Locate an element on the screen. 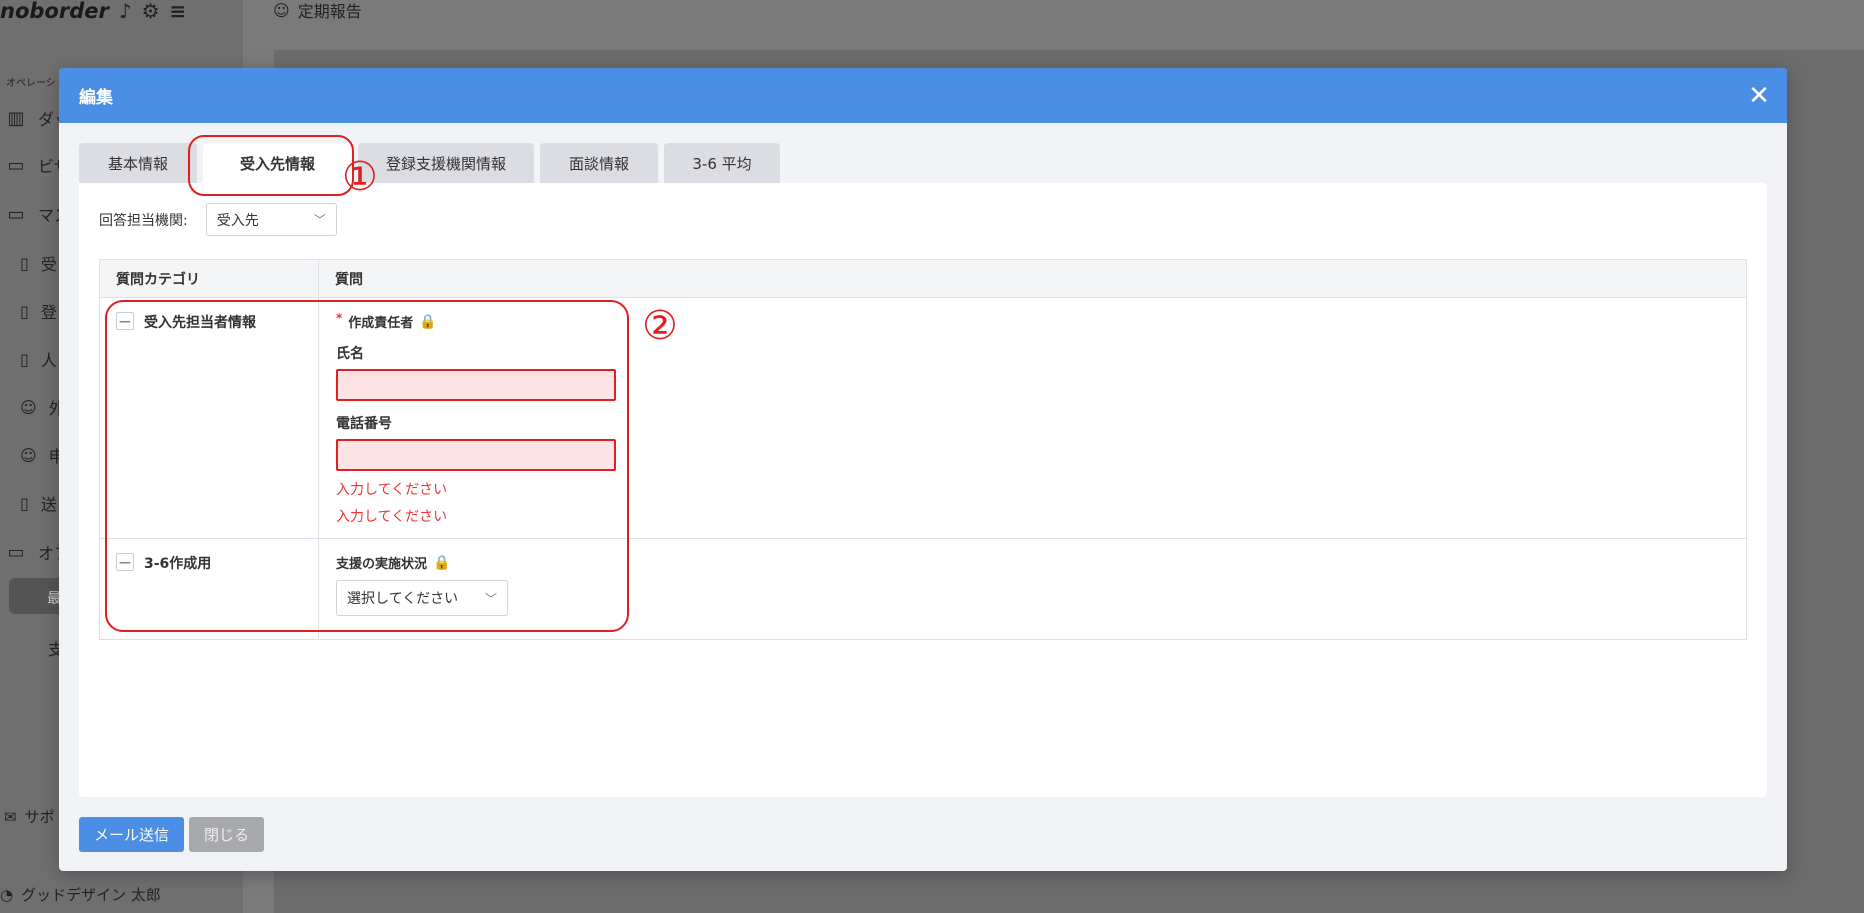  annotation-highlight-tab is located at coordinates (271, 165).